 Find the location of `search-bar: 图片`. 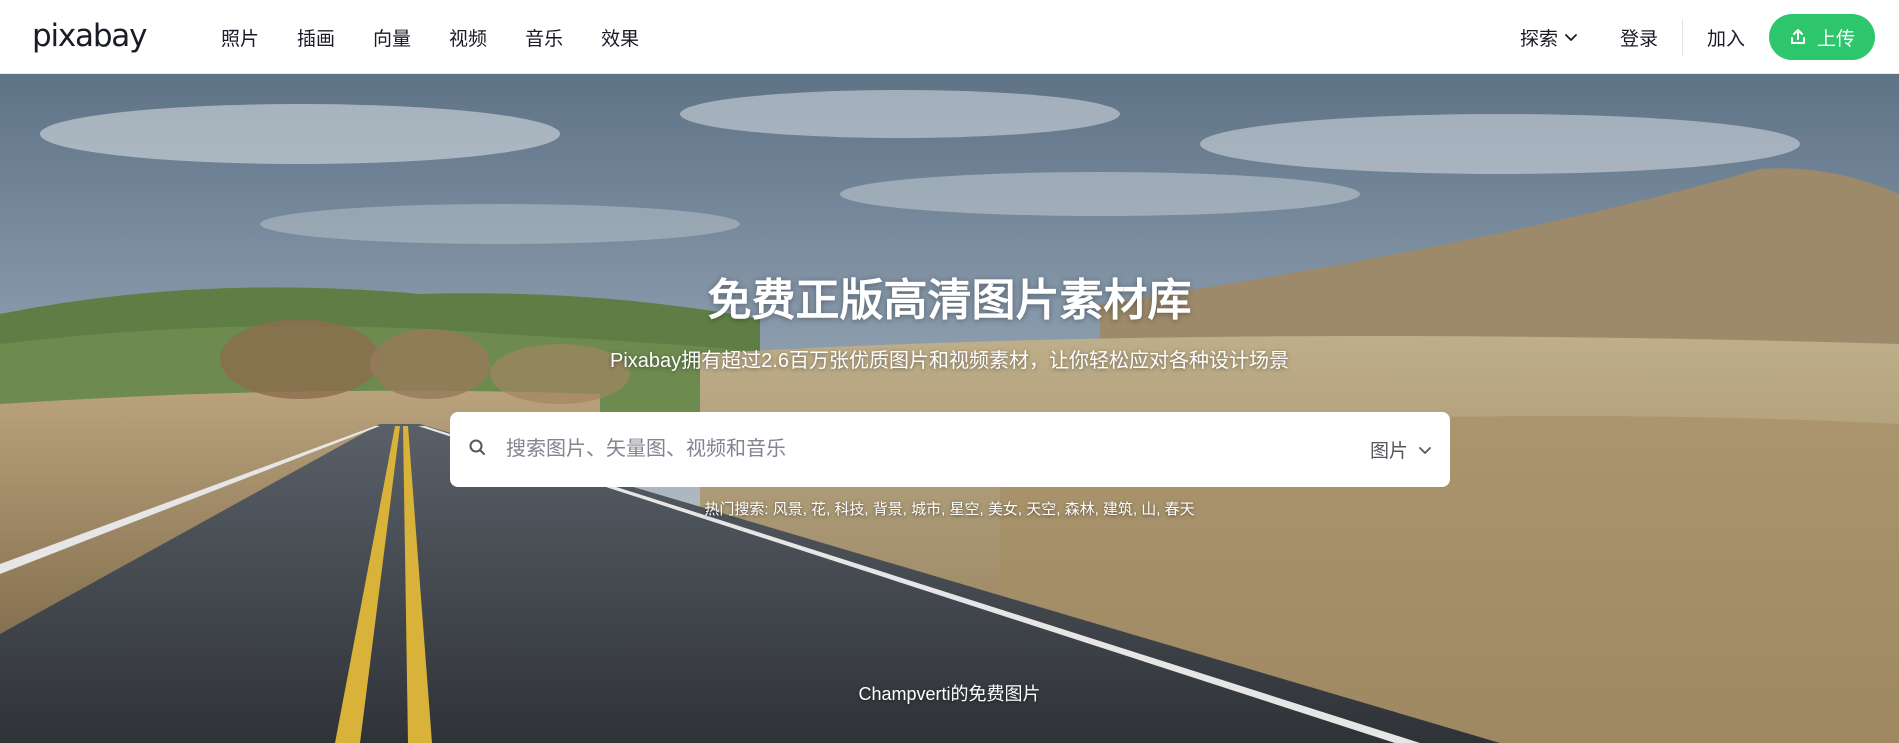

search-bar: 图片 is located at coordinates (950, 449).